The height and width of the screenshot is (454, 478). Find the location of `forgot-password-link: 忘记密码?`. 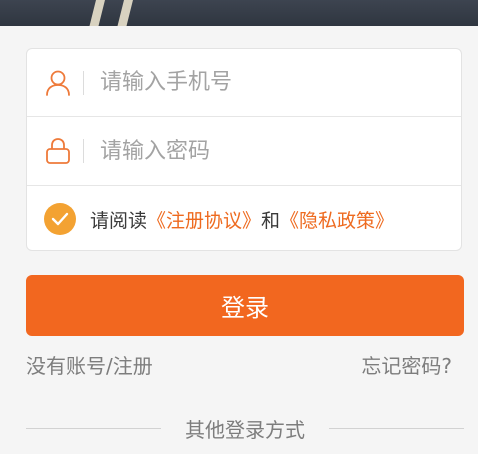

forgot-password-link: 忘记密码? is located at coordinates (406, 364).